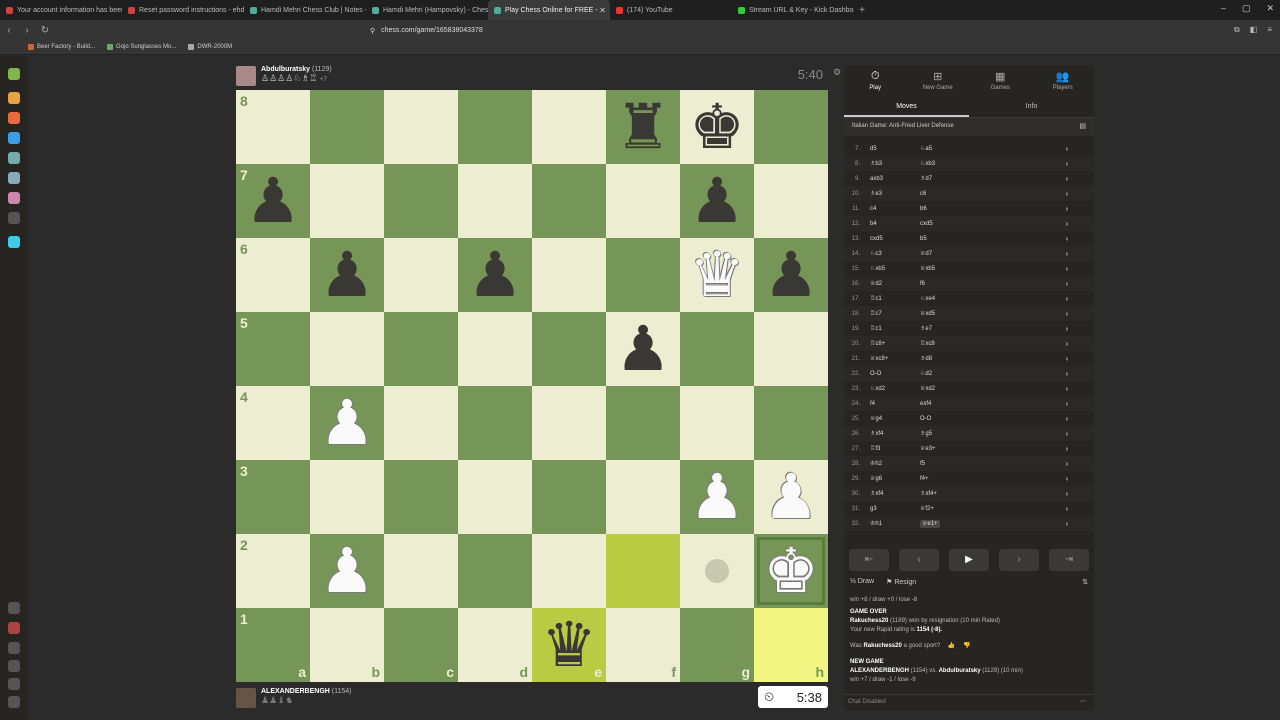 This screenshot has width=1280, height=720. What do you see at coordinates (210, 47) in the screenshot?
I see `bookmark-item: DWR-2000M` at bounding box center [210, 47].